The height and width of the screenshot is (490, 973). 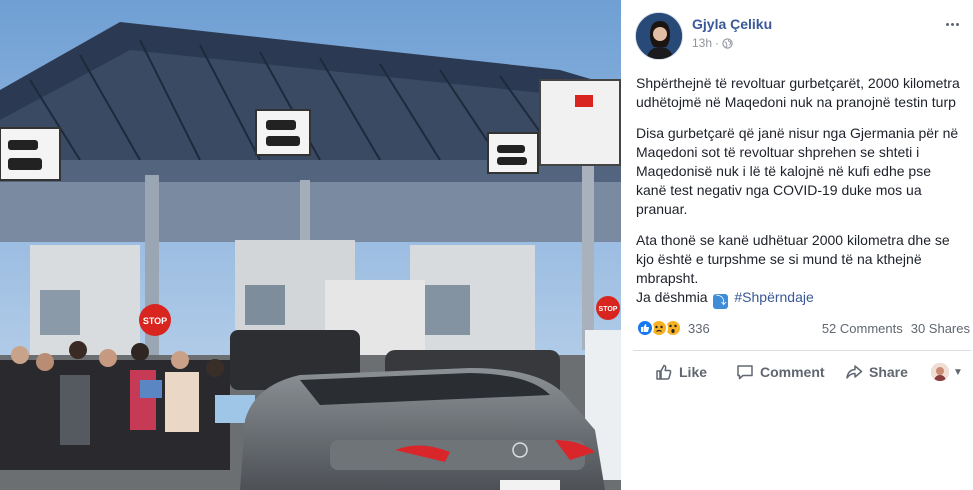 What do you see at coordinates (727, 43) in the screenshot?
I see `globe-icon` at bounding box center [727, 43].